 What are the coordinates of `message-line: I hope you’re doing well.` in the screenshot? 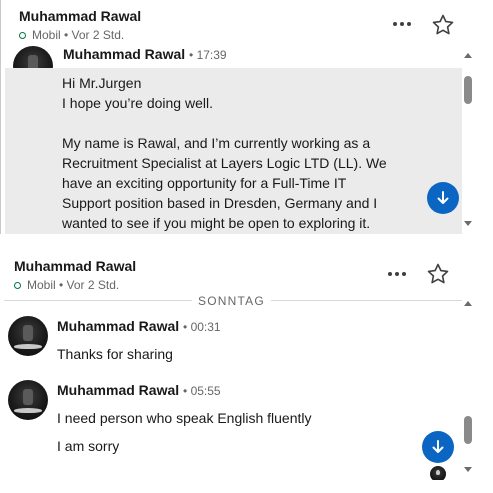 It's located at (137, 103).